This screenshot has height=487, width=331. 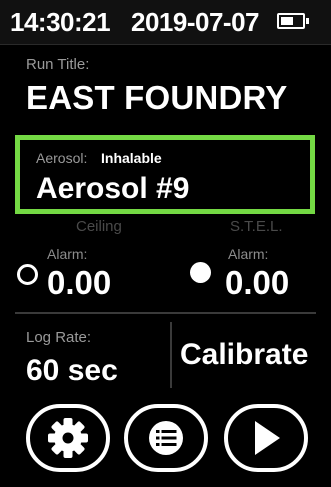 What do you see at coordinates (58, 64) in the screenshot?
I see `run-title-label: Run Title:` at bounding box center [58, 64].